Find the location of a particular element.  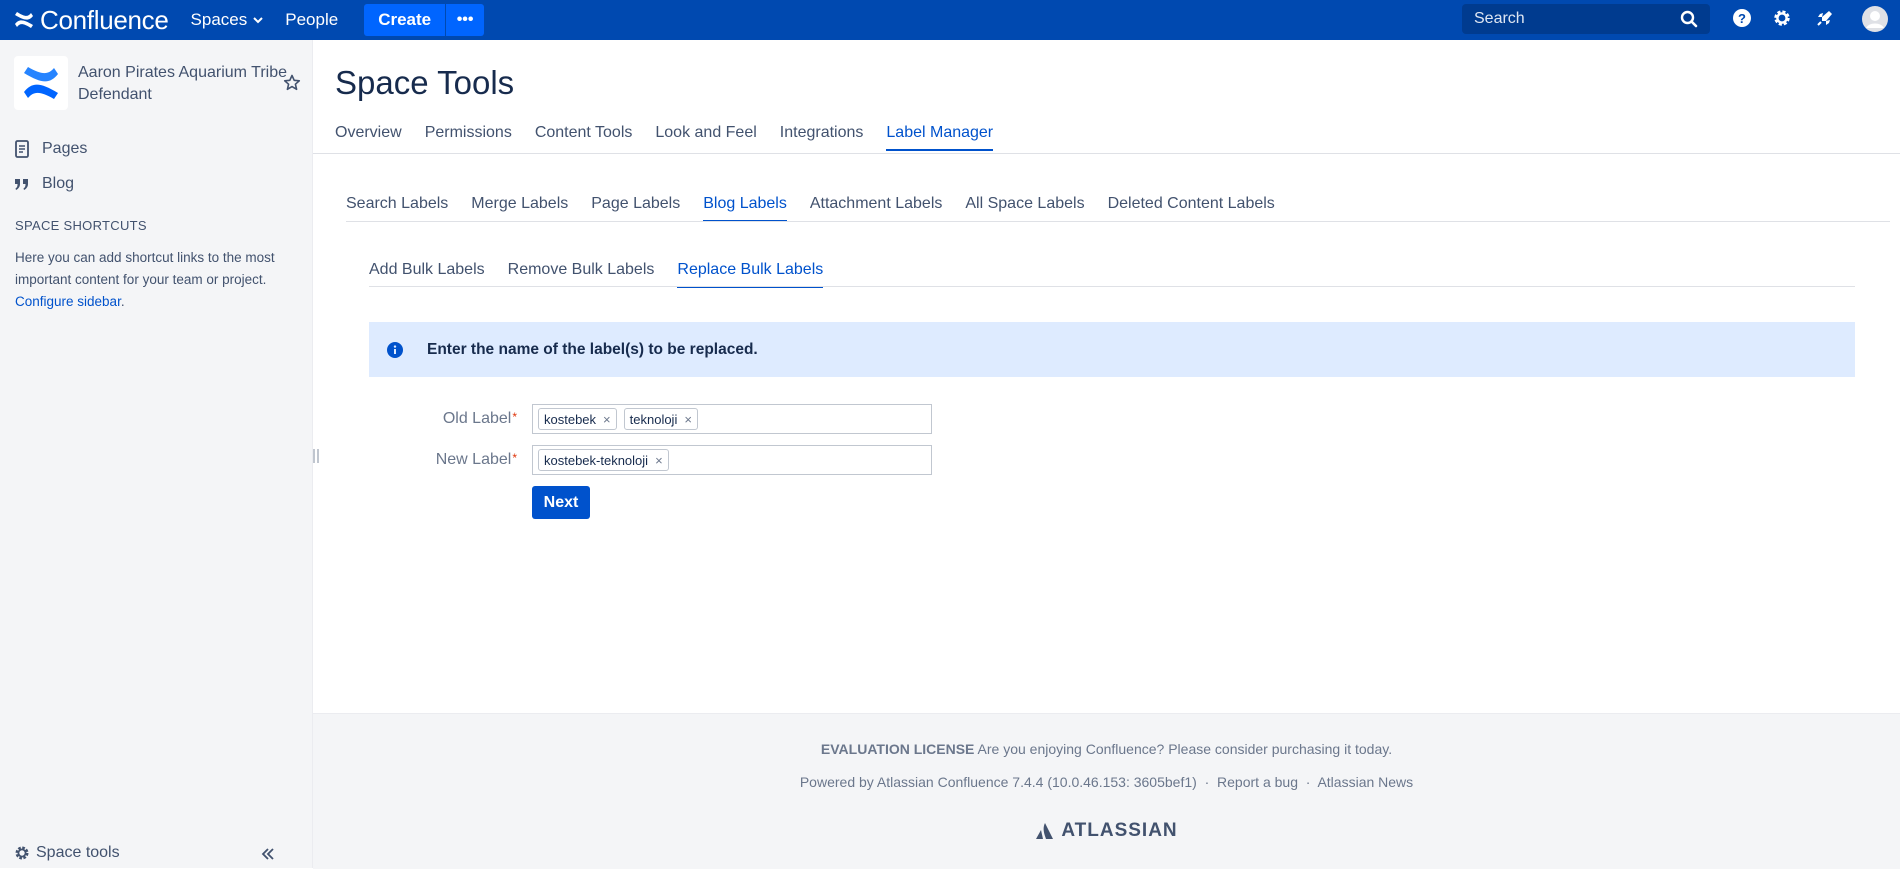

space-logo is located at coordinates (41, 83).